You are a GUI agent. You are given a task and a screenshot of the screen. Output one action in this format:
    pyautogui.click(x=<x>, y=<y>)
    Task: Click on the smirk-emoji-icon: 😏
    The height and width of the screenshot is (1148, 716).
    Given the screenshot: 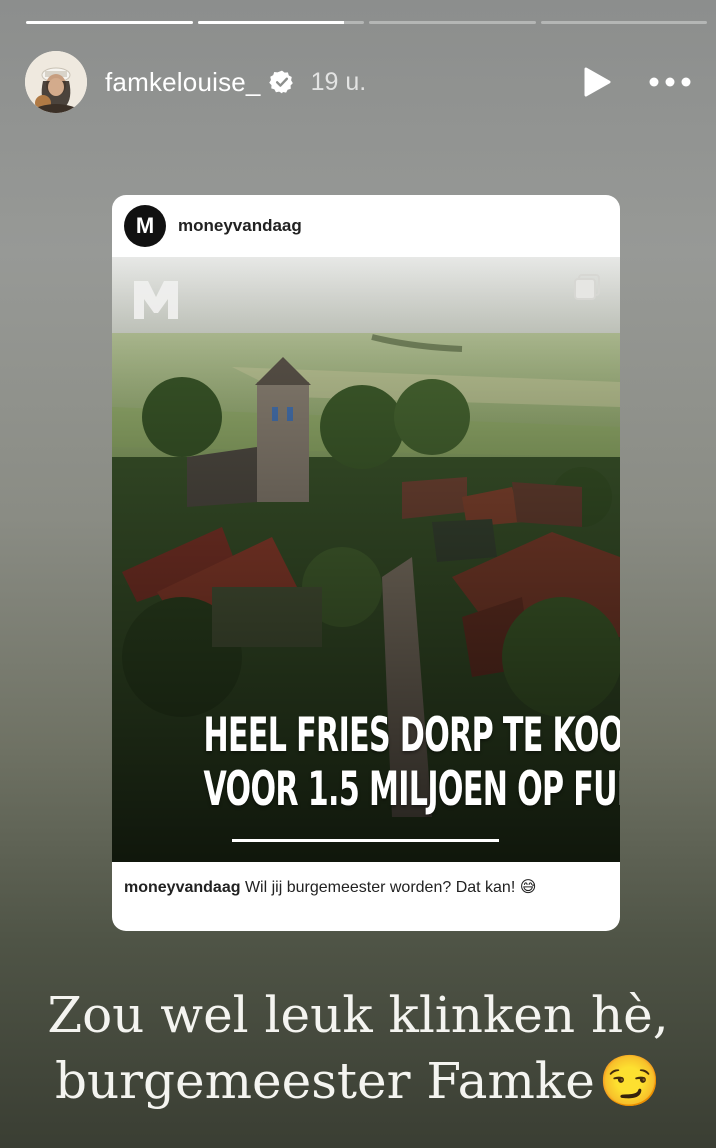 What is the action you would take?
    pyautogui.click(x=630, y=1081)
    